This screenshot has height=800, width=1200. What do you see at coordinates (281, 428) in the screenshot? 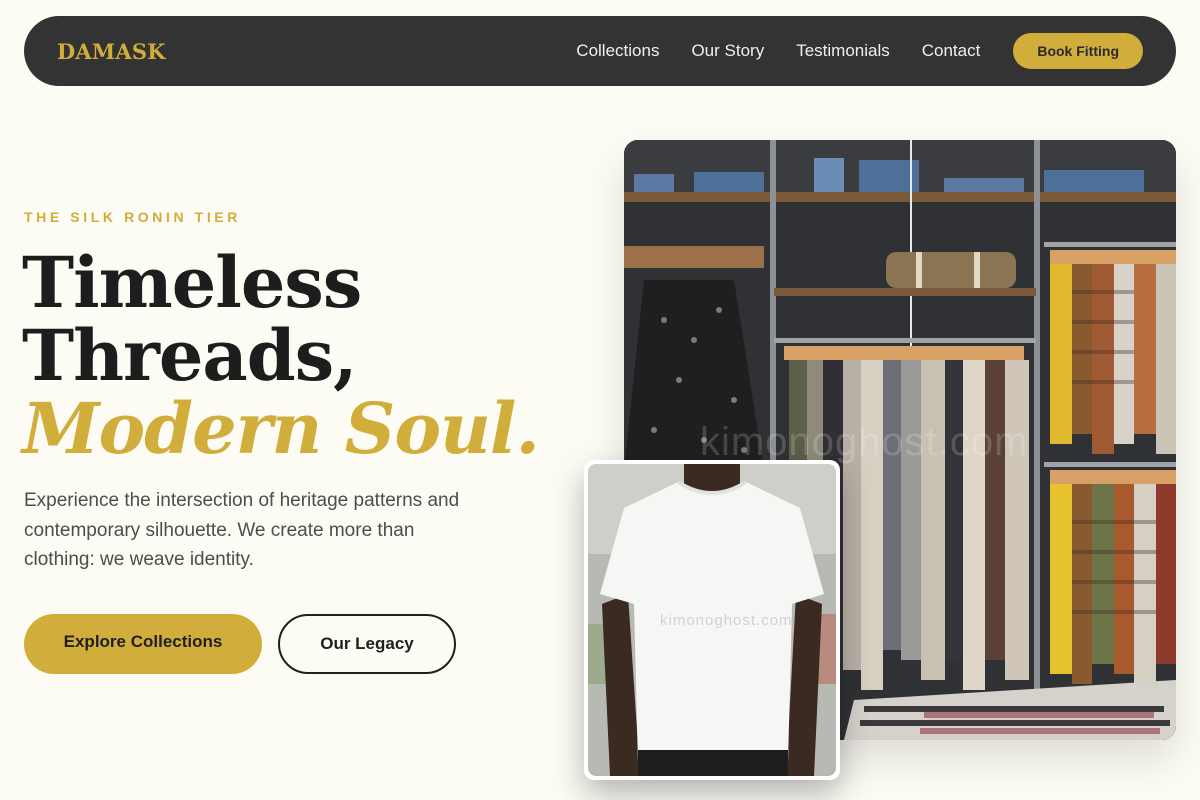
I see `headline-accent: Modern Soul.` at bounding box center [281, 428].